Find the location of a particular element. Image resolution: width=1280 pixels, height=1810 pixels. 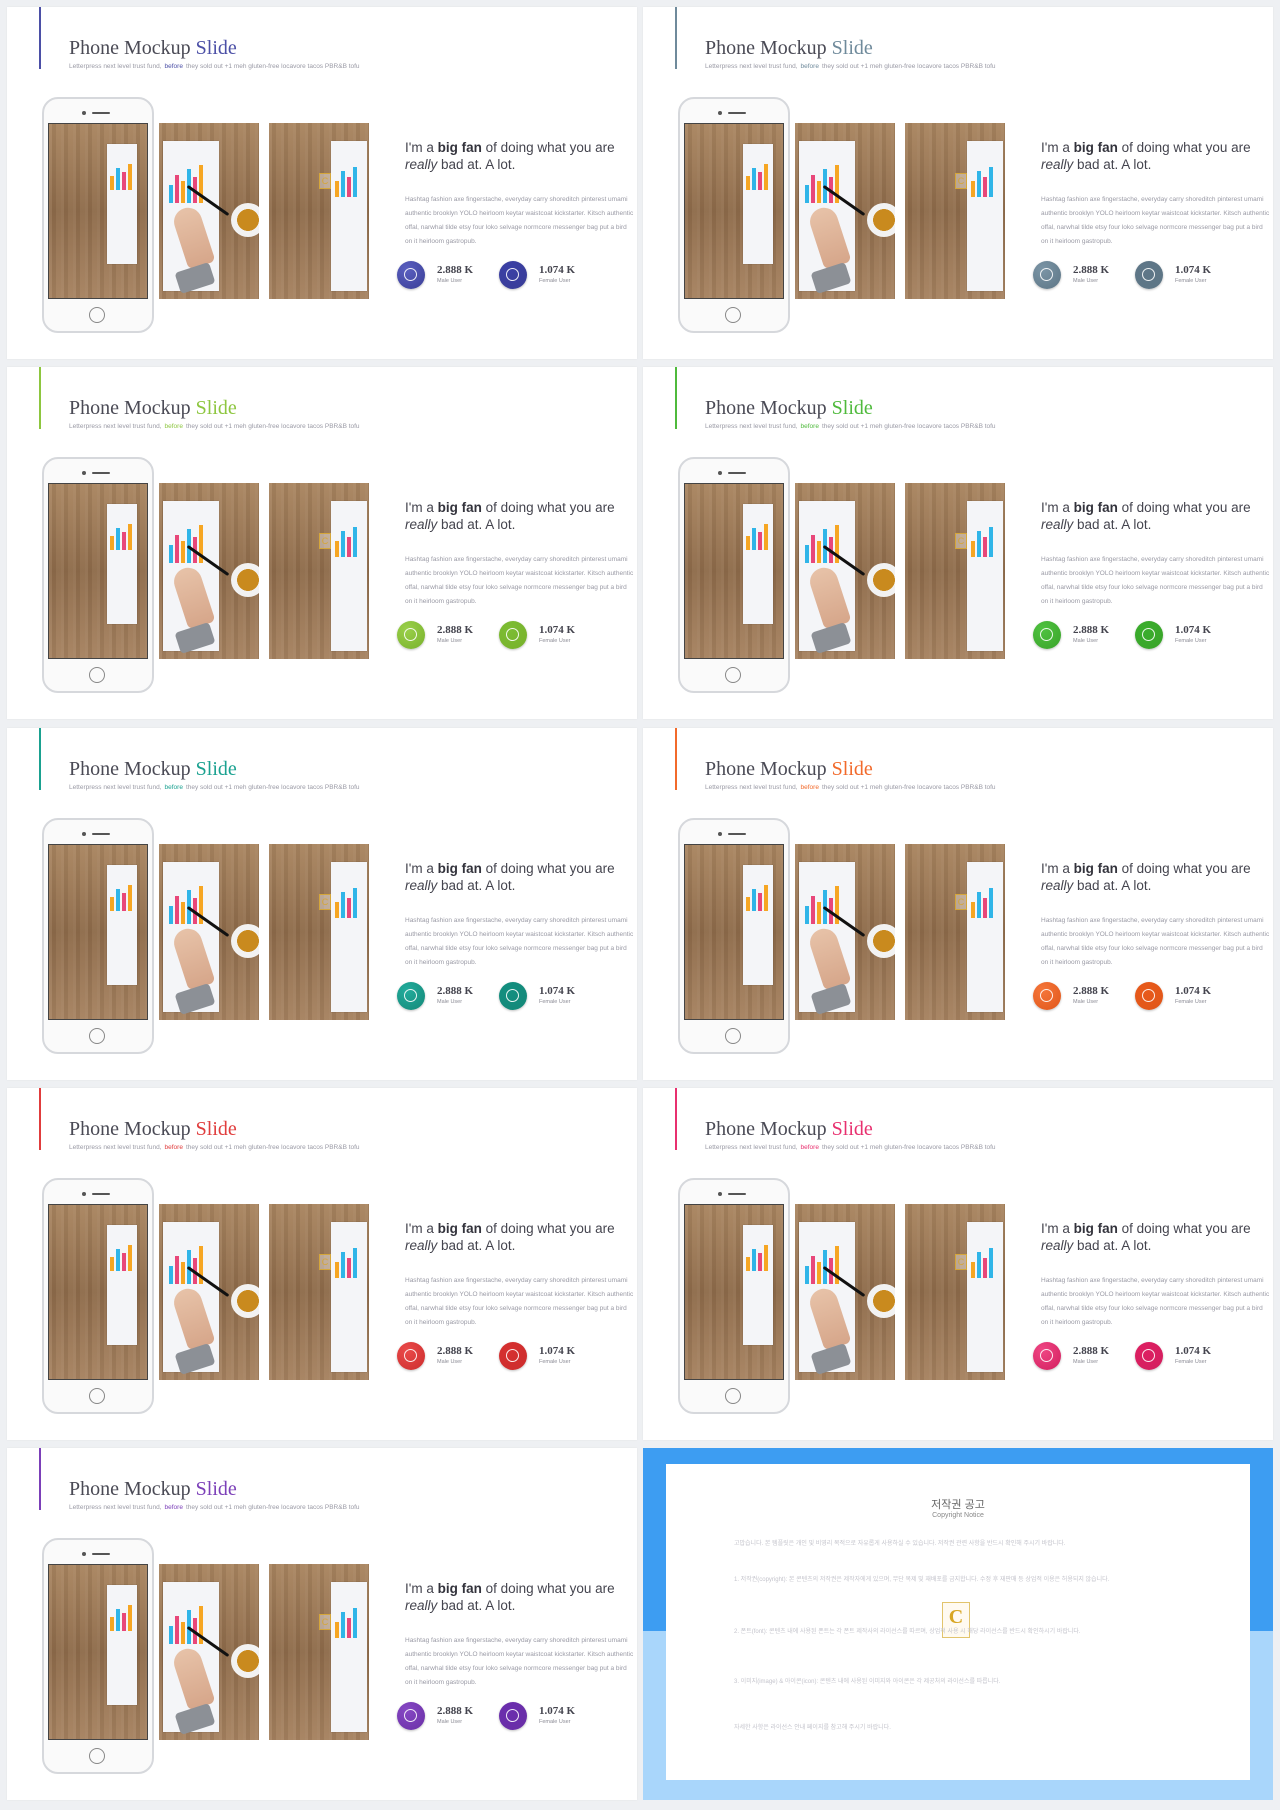

copyright-title: 저작권 공고 is located at coordinates (958, 1505).